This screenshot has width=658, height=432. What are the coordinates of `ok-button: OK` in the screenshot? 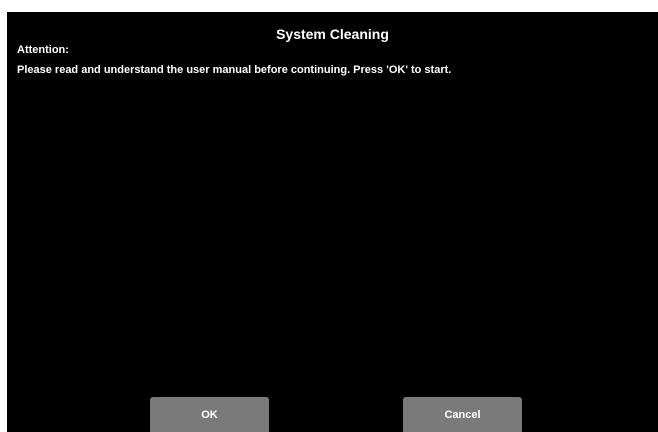 It's located at (209, 414).